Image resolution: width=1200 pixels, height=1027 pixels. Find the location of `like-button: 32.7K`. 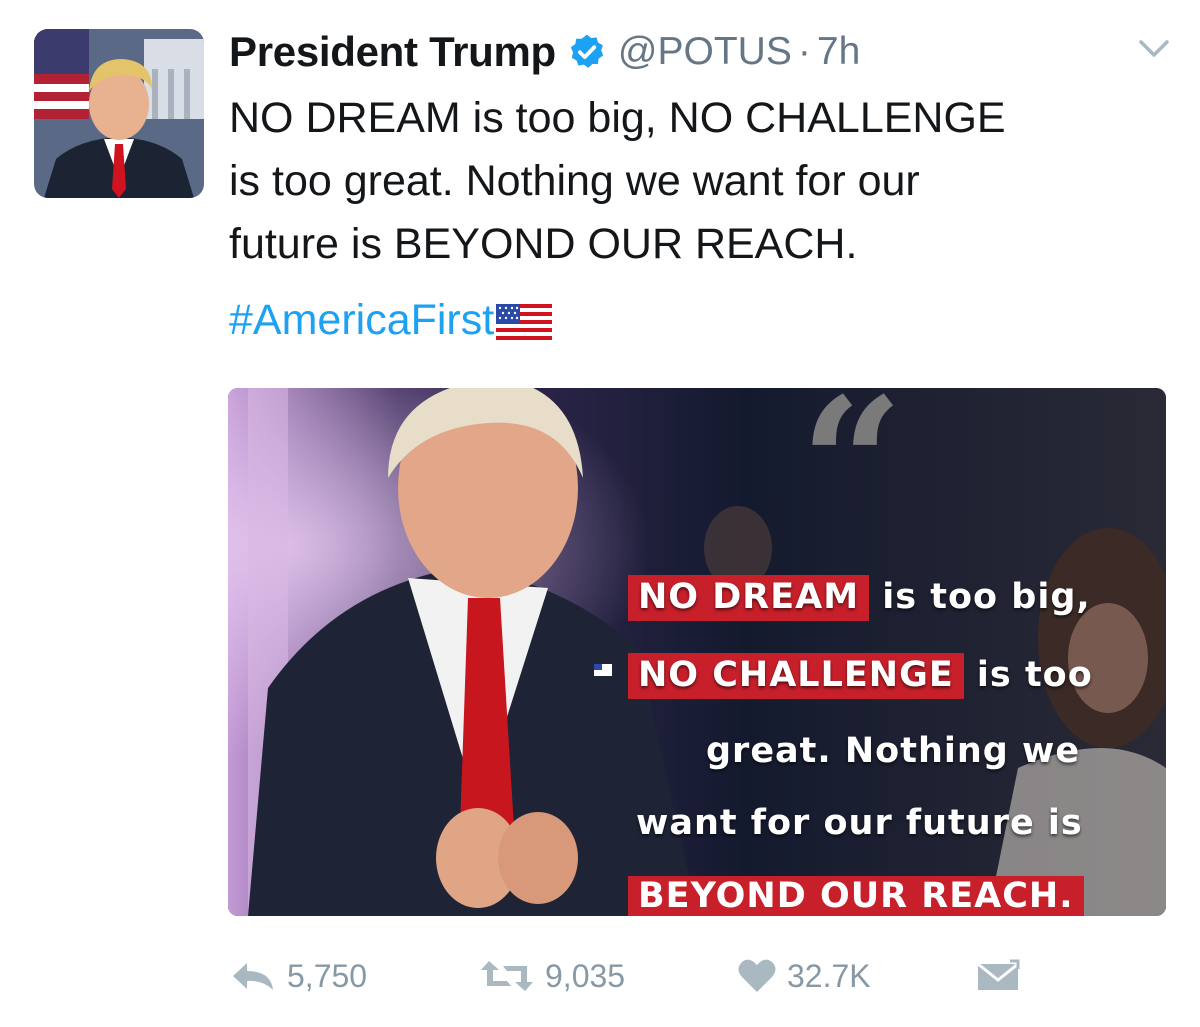

like-button: 32.7K is located at coordinates (804, 976).